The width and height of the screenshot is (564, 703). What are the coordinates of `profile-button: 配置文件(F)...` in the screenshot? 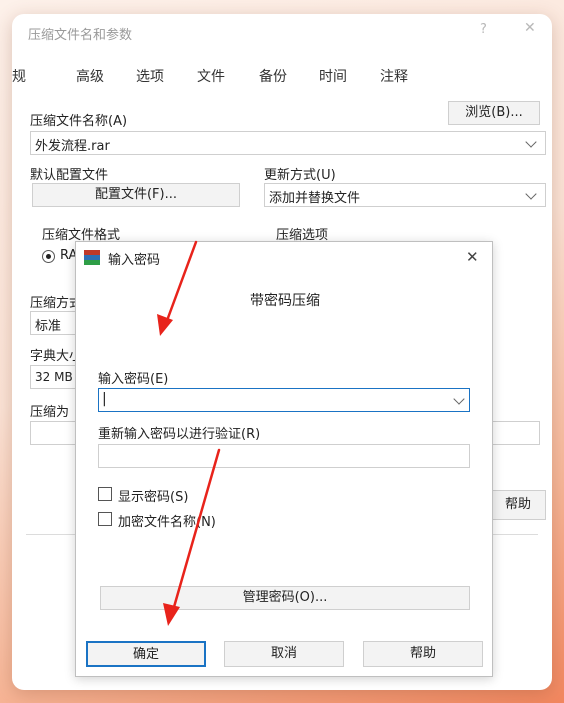 It's located at (136, 195).